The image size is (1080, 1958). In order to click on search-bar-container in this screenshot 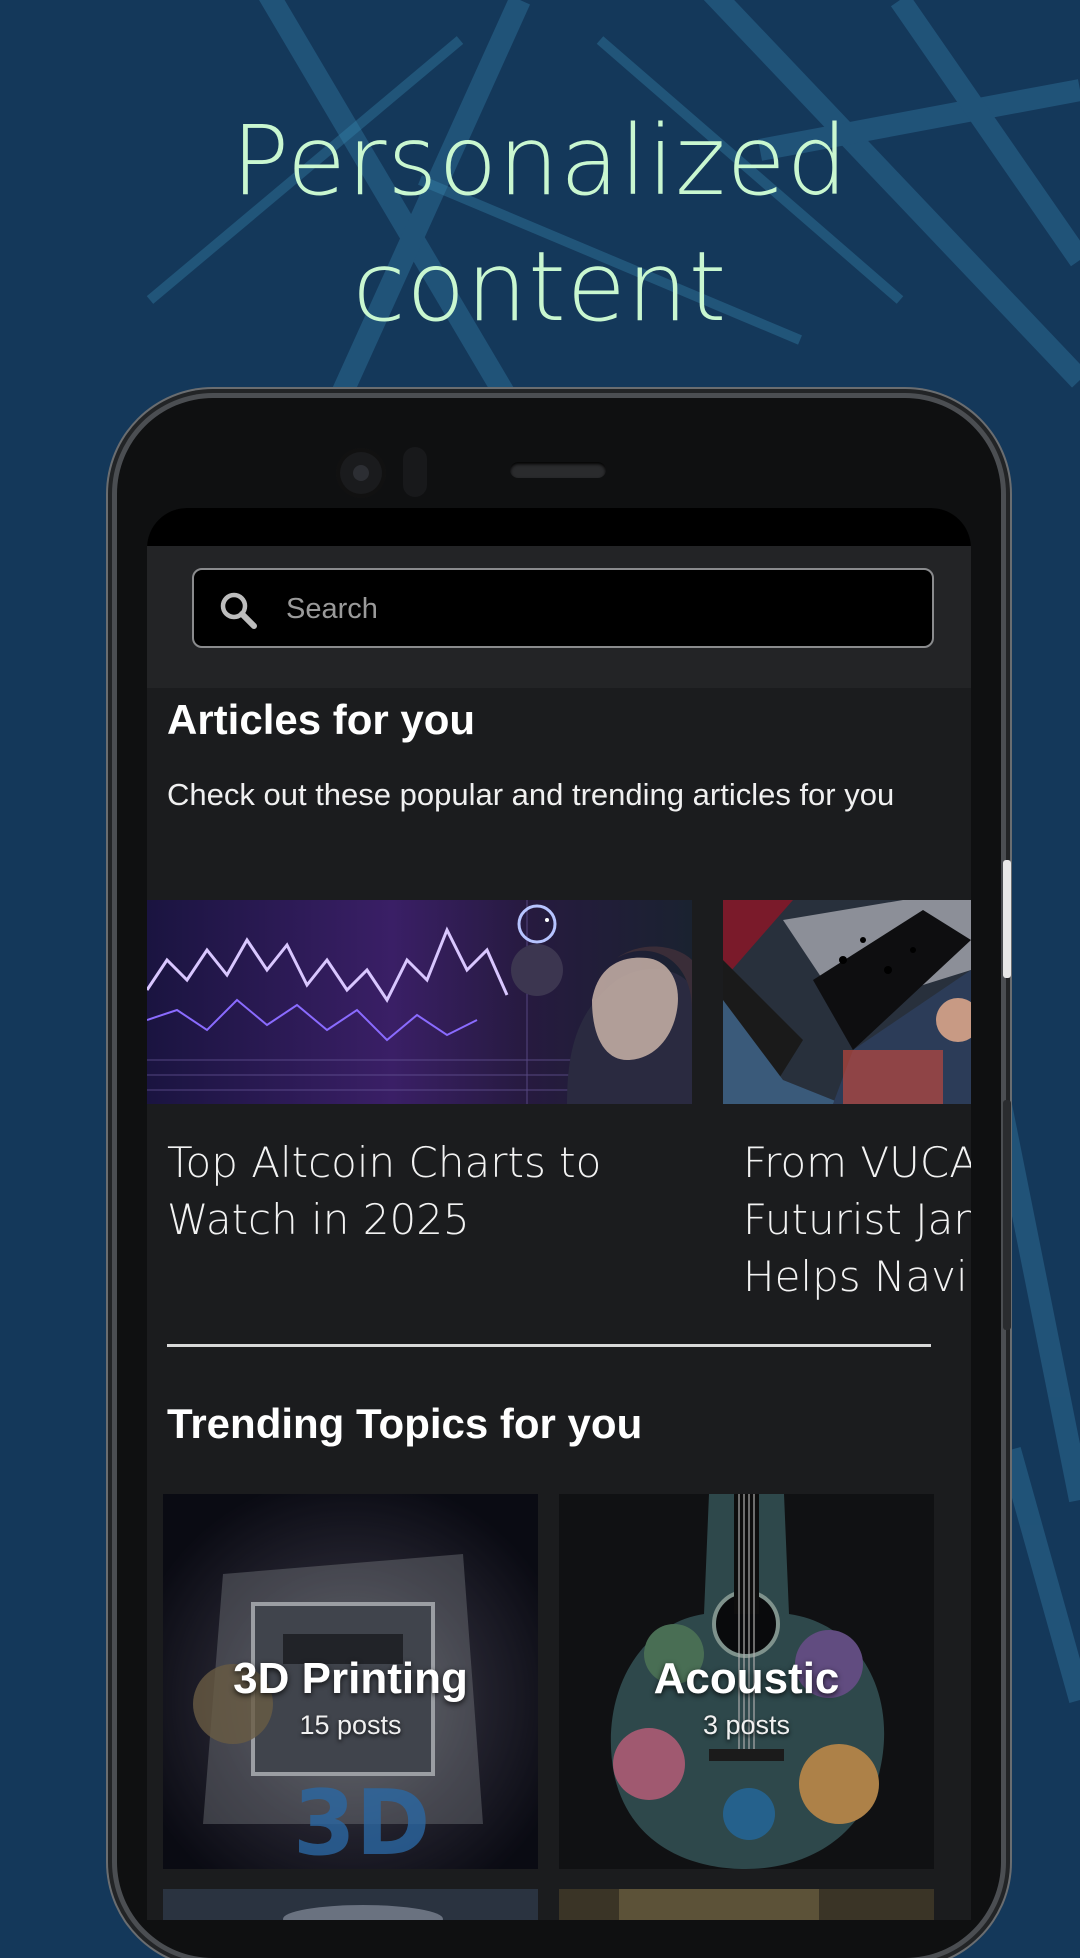, I will do `click(559, 617)`.